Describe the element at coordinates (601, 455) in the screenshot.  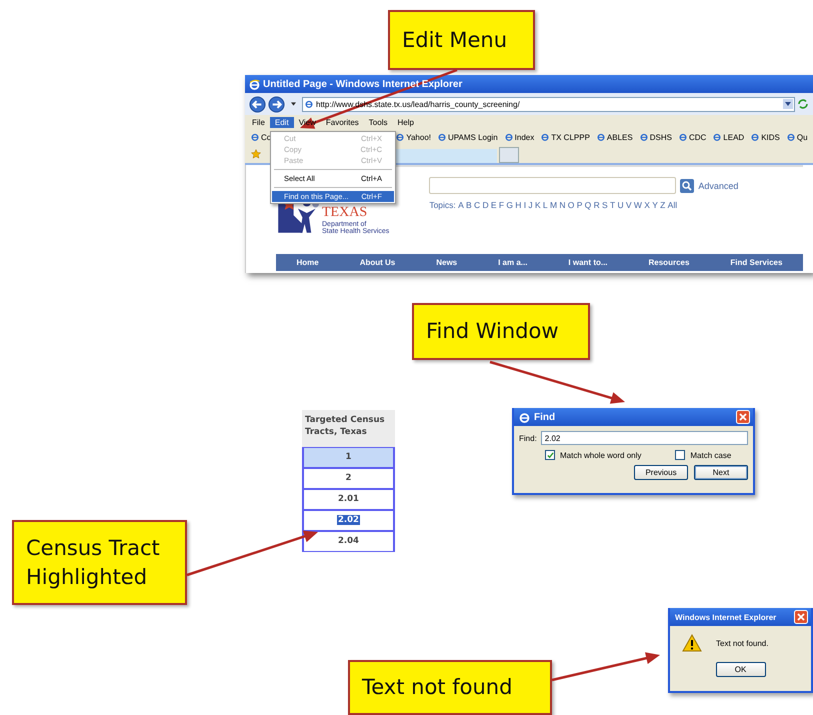
I see `checkbox-label: Match whole word only` at that location.